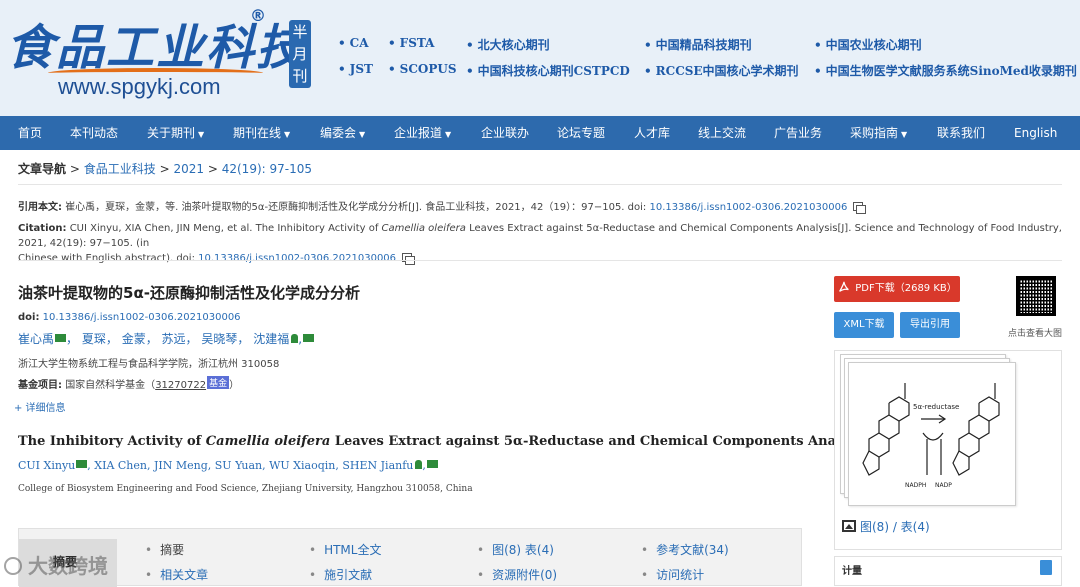 The height and width of the screenshot is (587, 1080). I want to click on author-link: CUI Xinyu, so click(46, 465).